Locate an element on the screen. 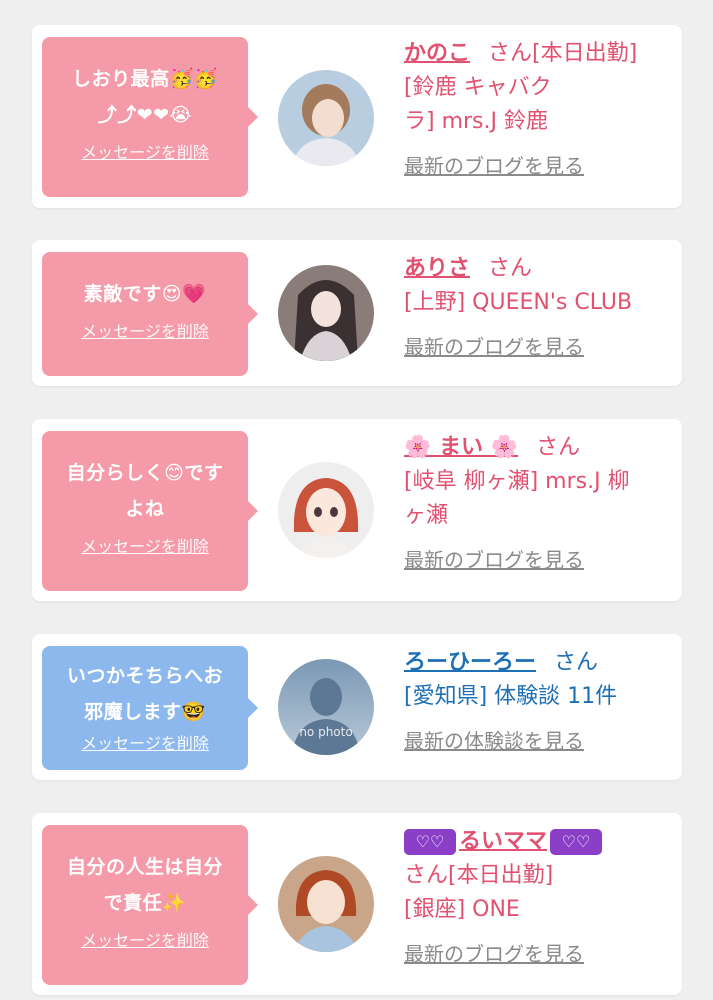 Image resolution: width=713 pixels, height=1000 pixels. message-text: 素敵です😍💗 is located at coordinates (145, 294).